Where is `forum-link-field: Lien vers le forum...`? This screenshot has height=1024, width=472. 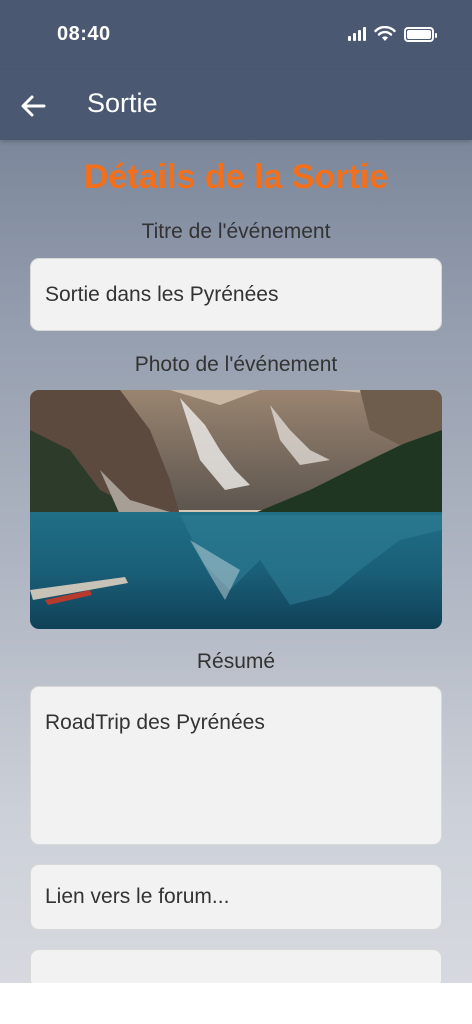 forum-link-field: Lien vers le forum... is located at coordinates (236, 897).